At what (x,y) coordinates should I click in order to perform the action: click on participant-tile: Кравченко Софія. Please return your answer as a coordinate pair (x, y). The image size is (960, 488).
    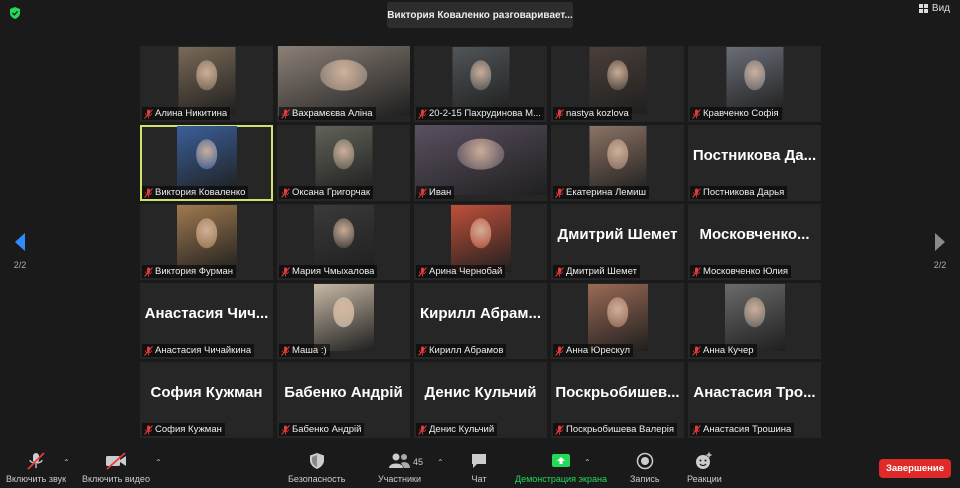
    Looking at the image, I should click on (754, 84).